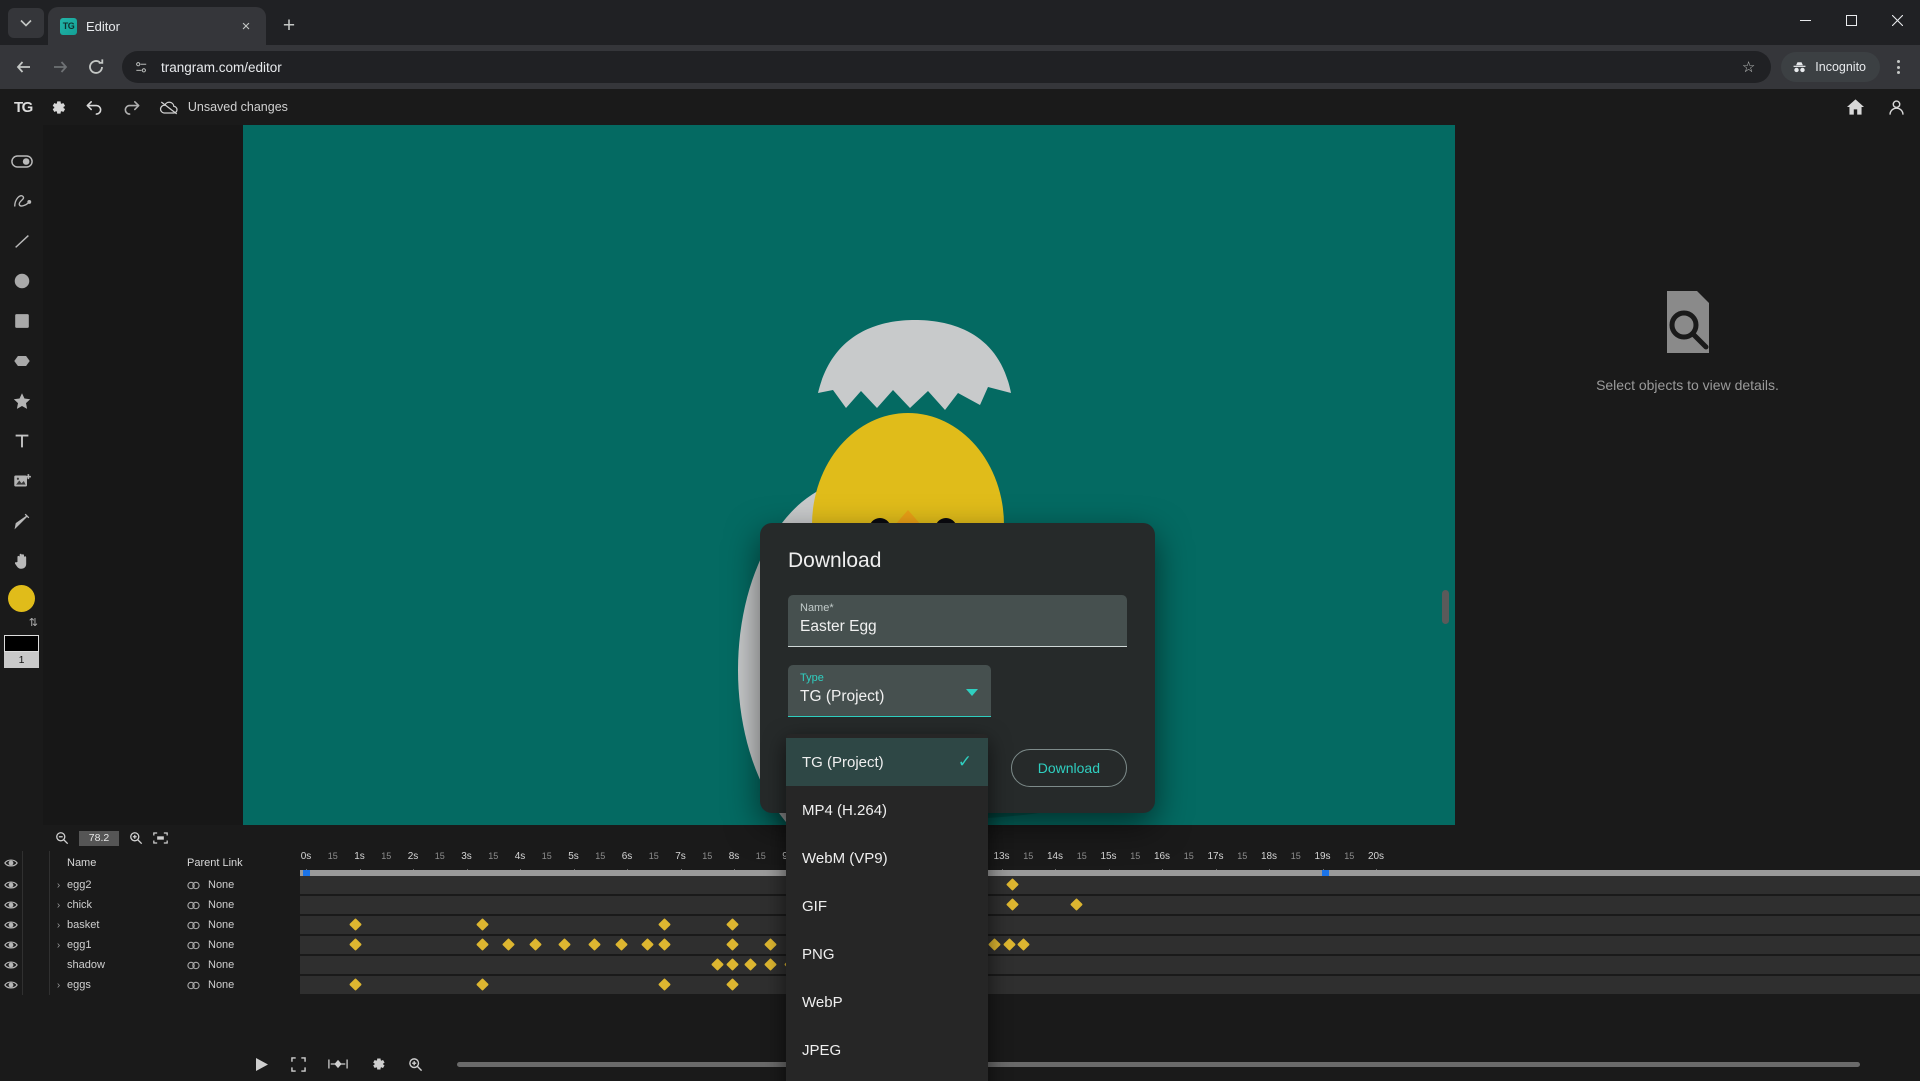 The image size is (1920, 1081). I want to click on window-maximize-button, so click(1851, 20).